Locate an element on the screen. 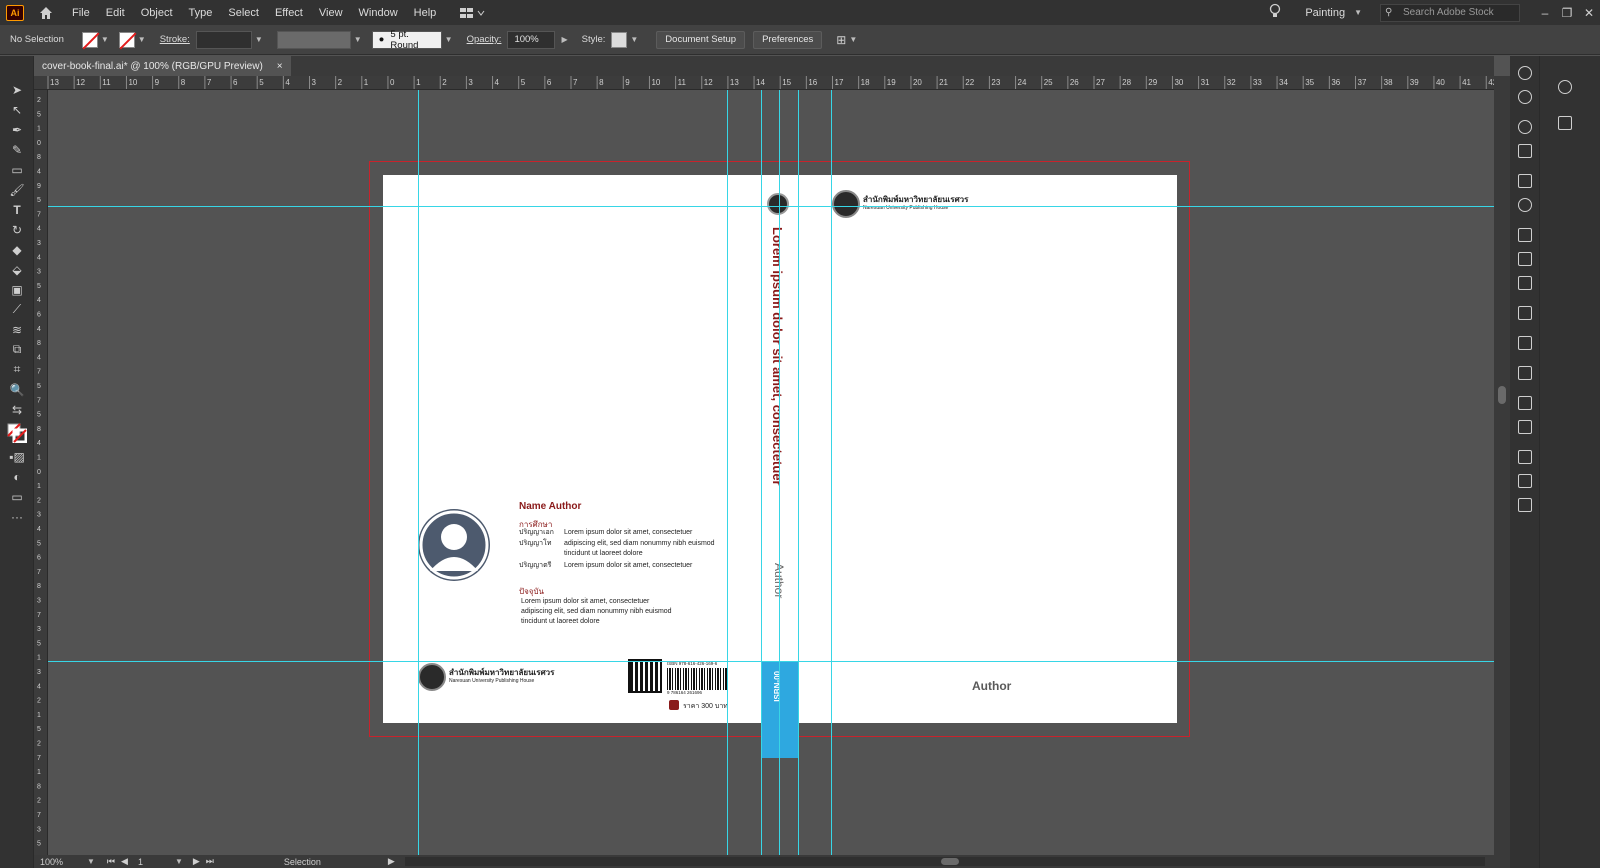 The height and width of the screenshot is (868, 1600). document-setup-button: Document Setup is located at coordinates (701, 39).